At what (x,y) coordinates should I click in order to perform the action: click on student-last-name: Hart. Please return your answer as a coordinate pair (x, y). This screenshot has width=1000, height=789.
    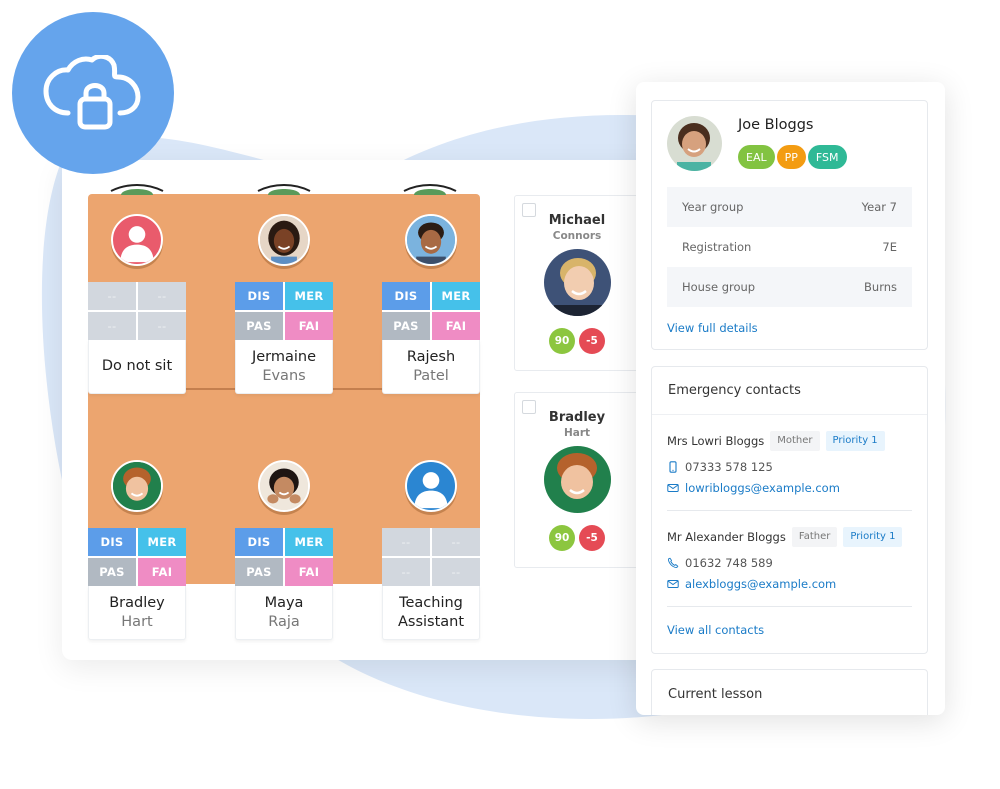
    Looking at the image, I should click on (577, 433).